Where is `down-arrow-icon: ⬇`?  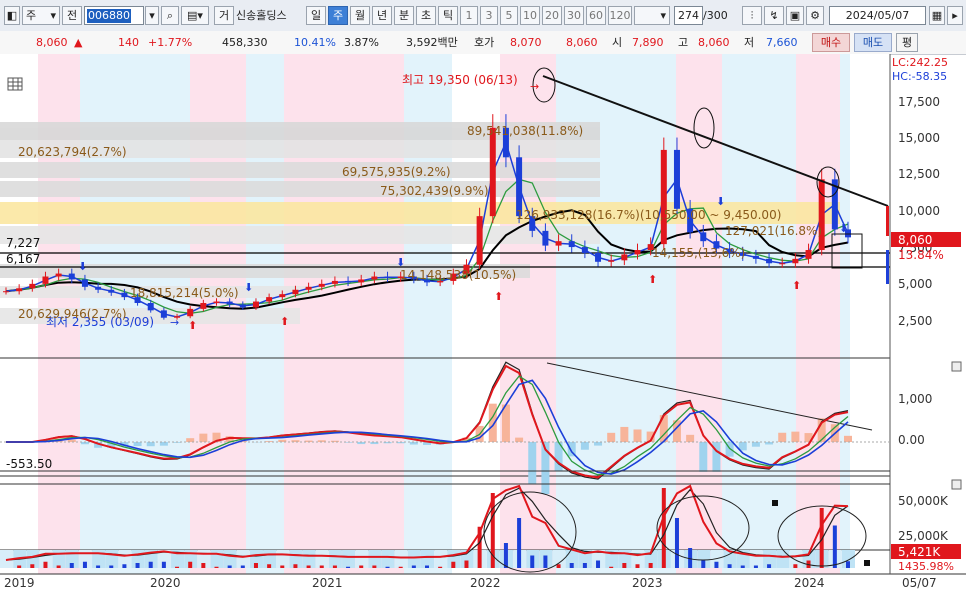 down-arrow-icon: ⬇ is located at coordinates (82, 266).